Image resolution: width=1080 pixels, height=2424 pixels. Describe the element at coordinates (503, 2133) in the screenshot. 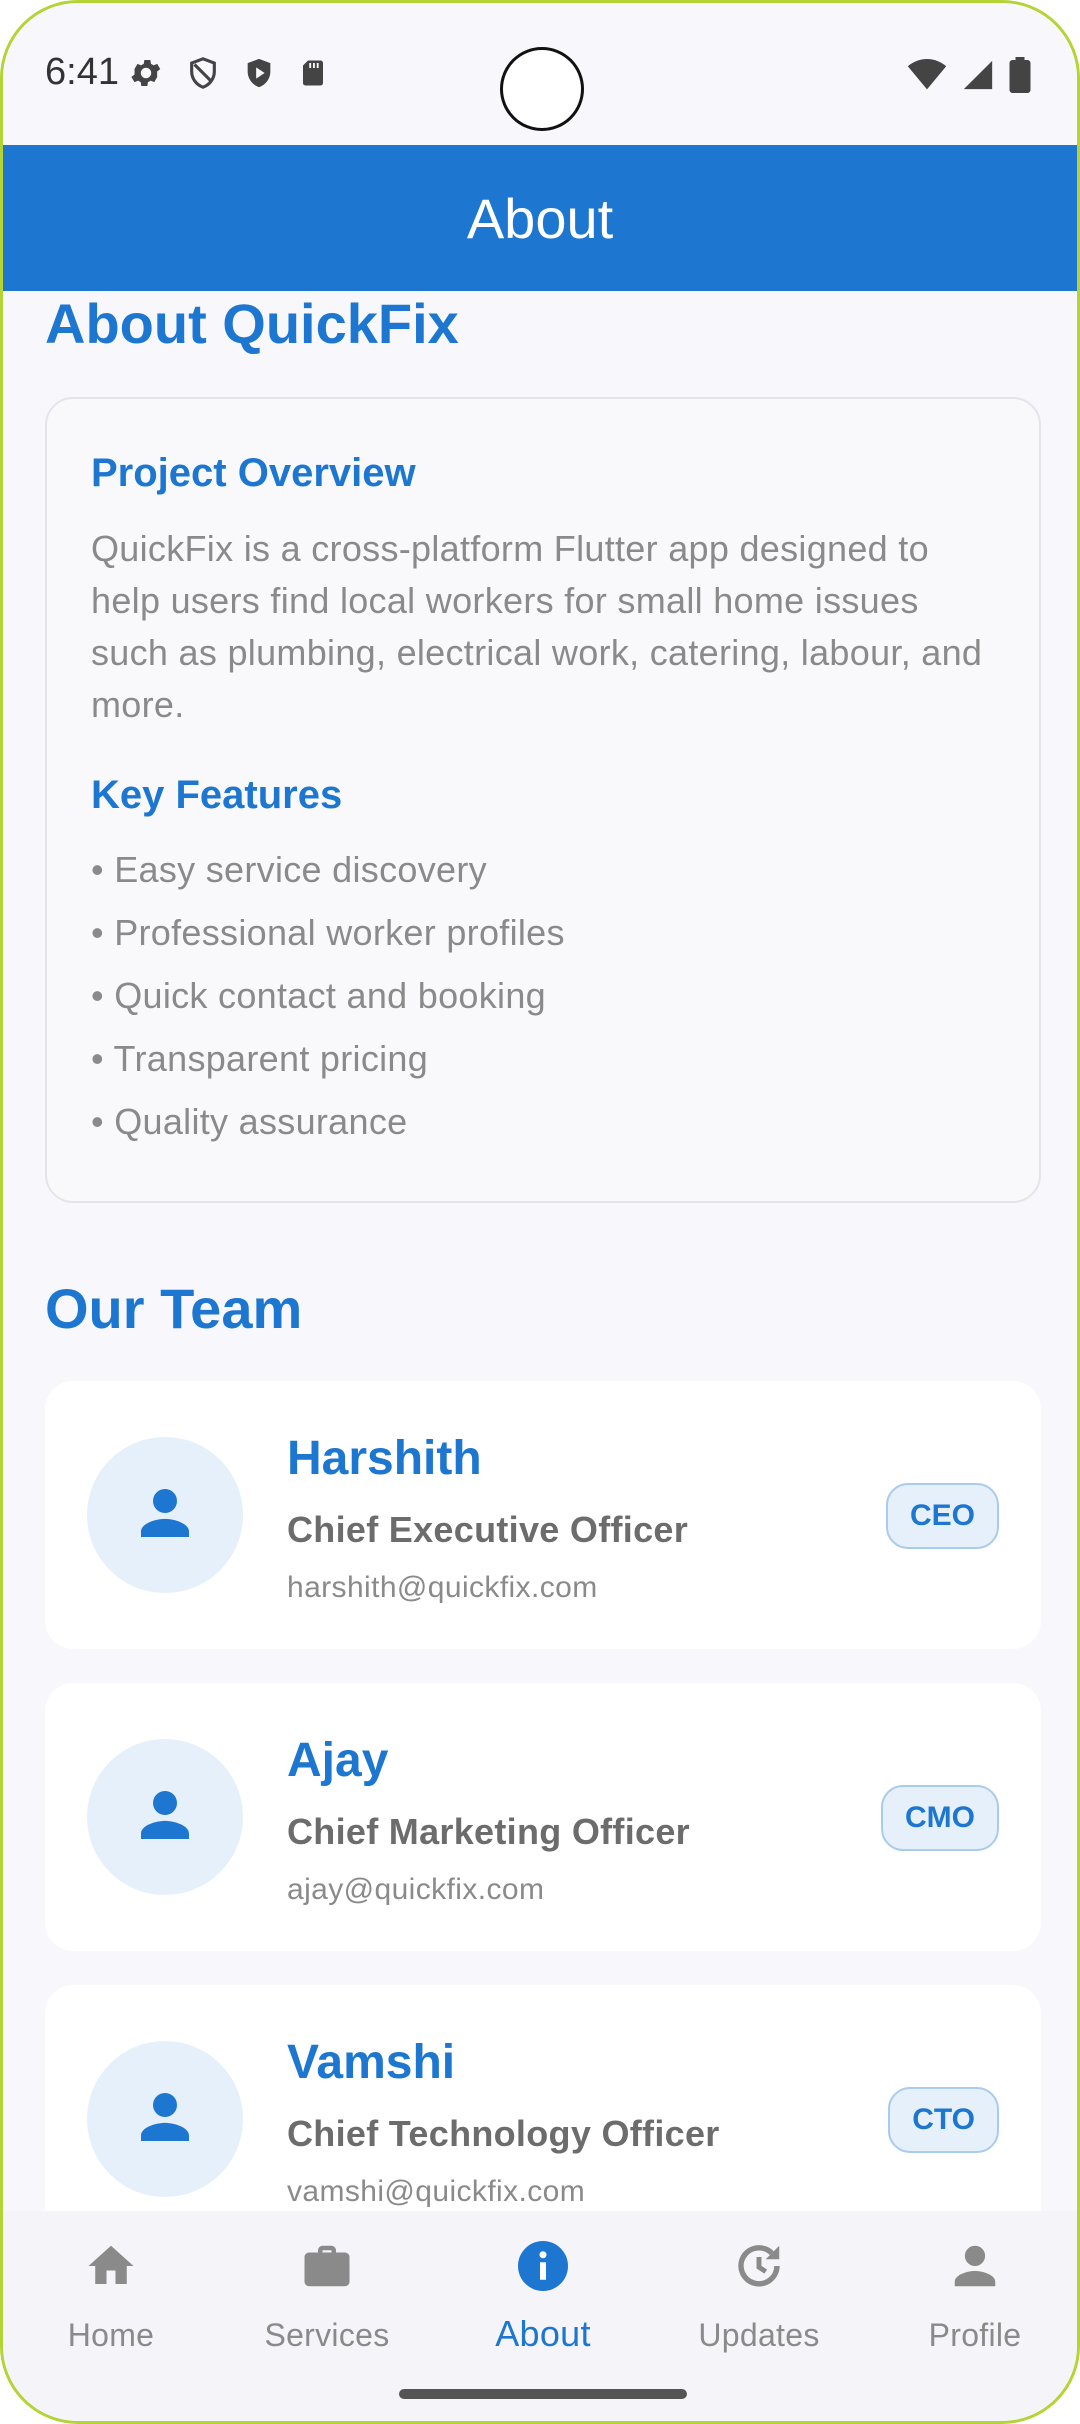

I see `member-role: Chief Technology Officer` at that location.